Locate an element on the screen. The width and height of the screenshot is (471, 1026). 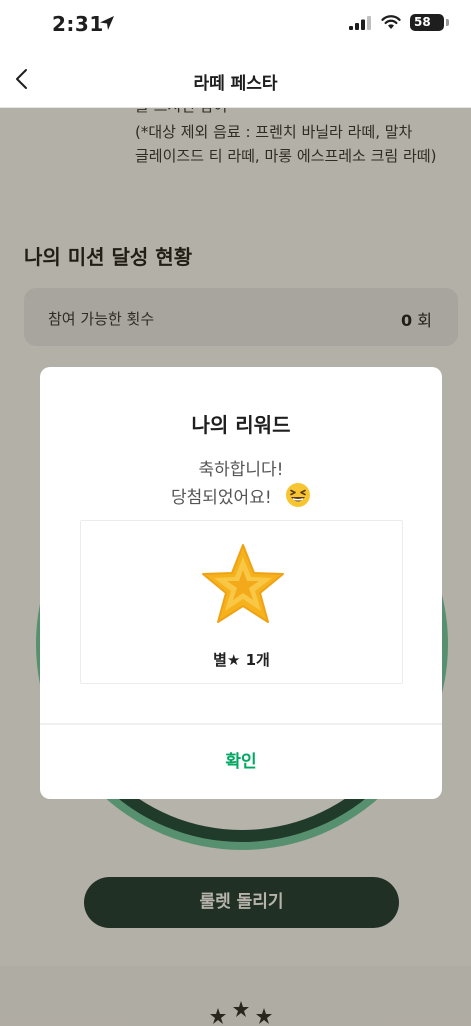
battery-icon: 58 is located at coordinates (427, 22).